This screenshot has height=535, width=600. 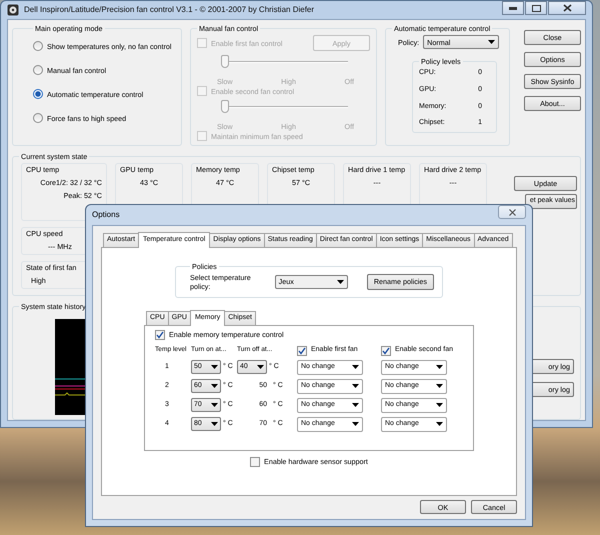 I want to click on window-title: Dell Inspiron/Latitude/Precision fan control V3.1 - © 2001-2007 by Christian Diefer, so click(x=169, y=10).